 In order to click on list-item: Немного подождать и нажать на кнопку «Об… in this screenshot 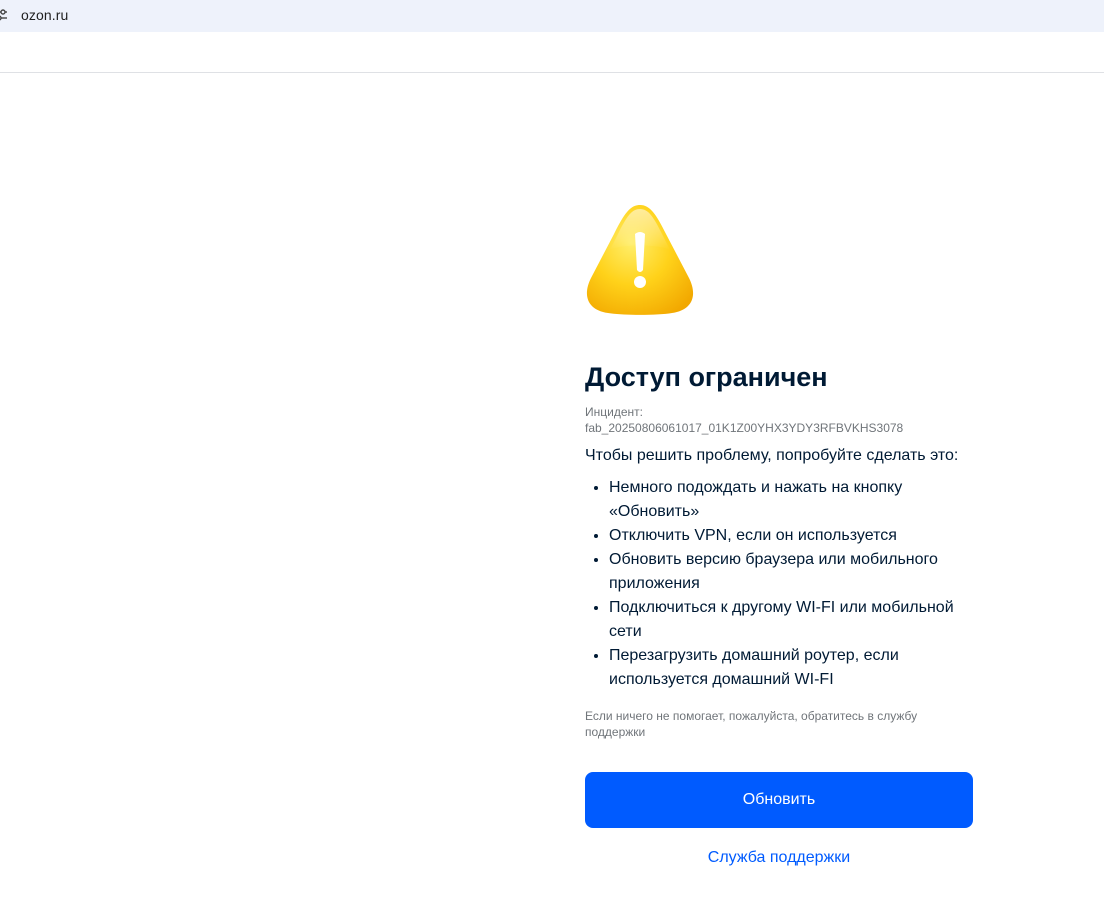, I will do `click(792, 500)`.